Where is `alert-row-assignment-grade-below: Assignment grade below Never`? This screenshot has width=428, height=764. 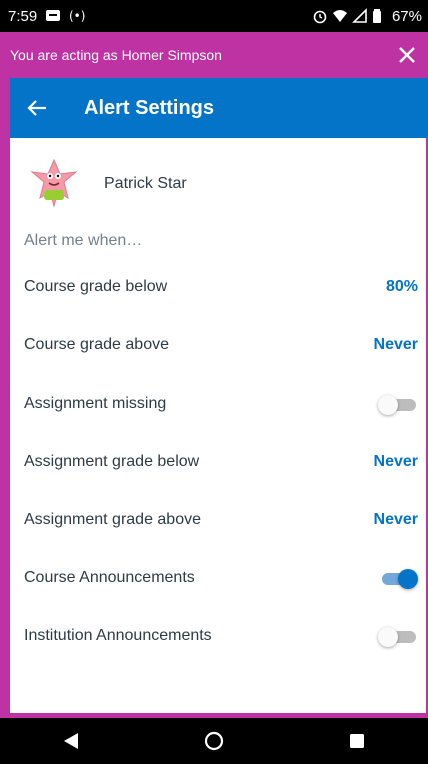 alert-row-assignment-grade-below: Assignment grade below Never is located at coordinates (218, 462).